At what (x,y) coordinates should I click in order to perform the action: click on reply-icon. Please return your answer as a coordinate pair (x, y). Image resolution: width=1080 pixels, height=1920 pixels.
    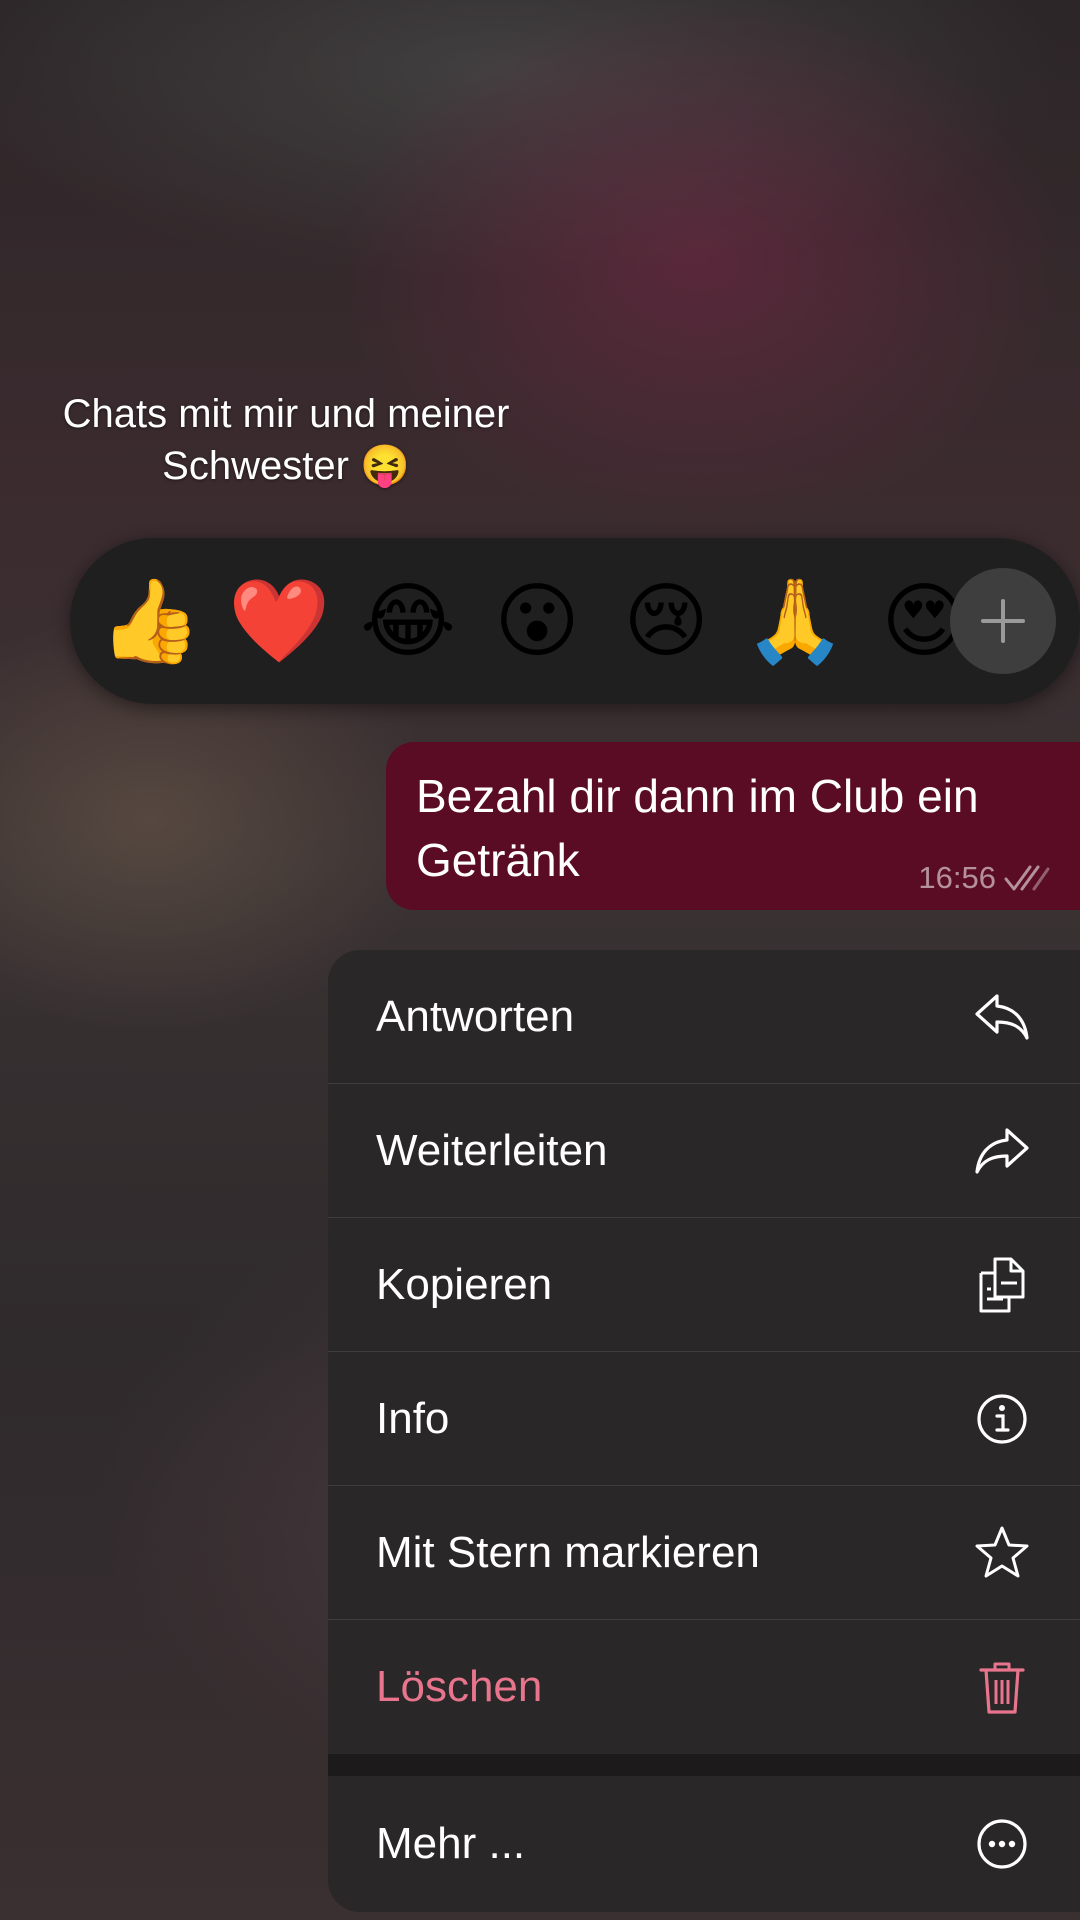
    Looking at the image, I should click on (1002, 1017).